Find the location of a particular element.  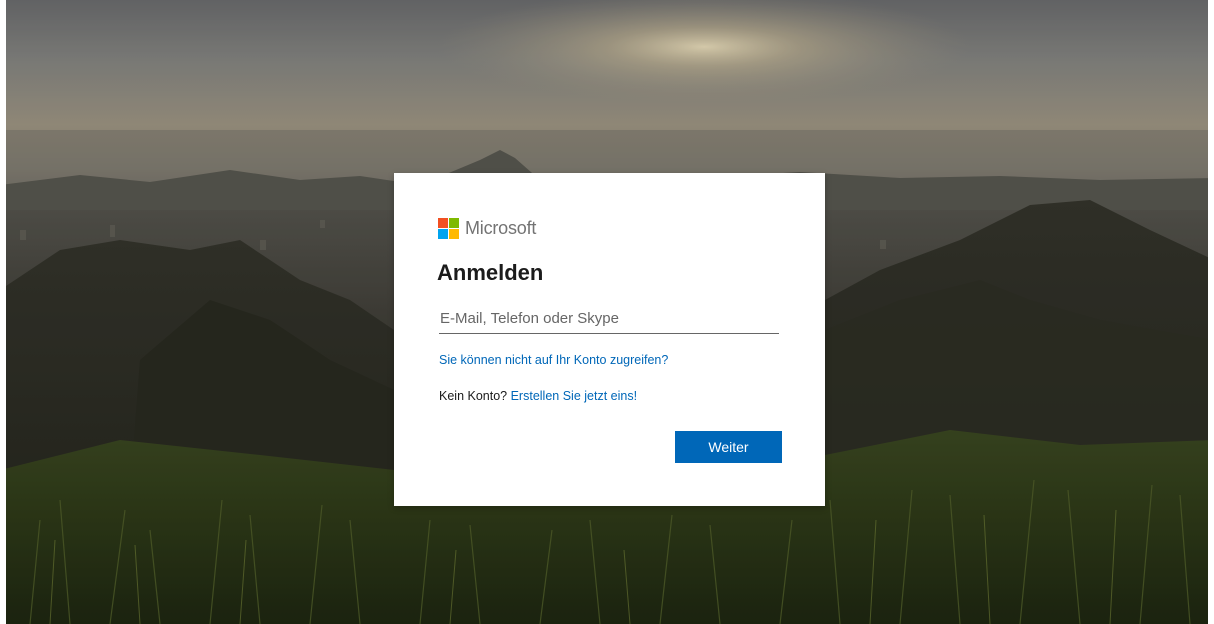

logo-square-red is located at coordinates (443, 223).